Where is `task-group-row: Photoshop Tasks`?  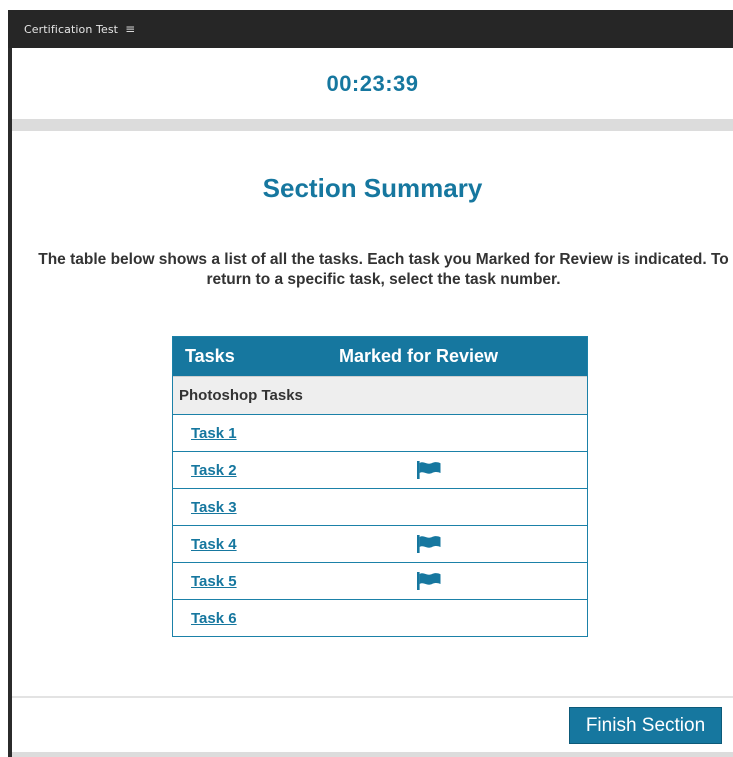 task-group-row: Photoshop Tasks is located at coordinates (380, 395).